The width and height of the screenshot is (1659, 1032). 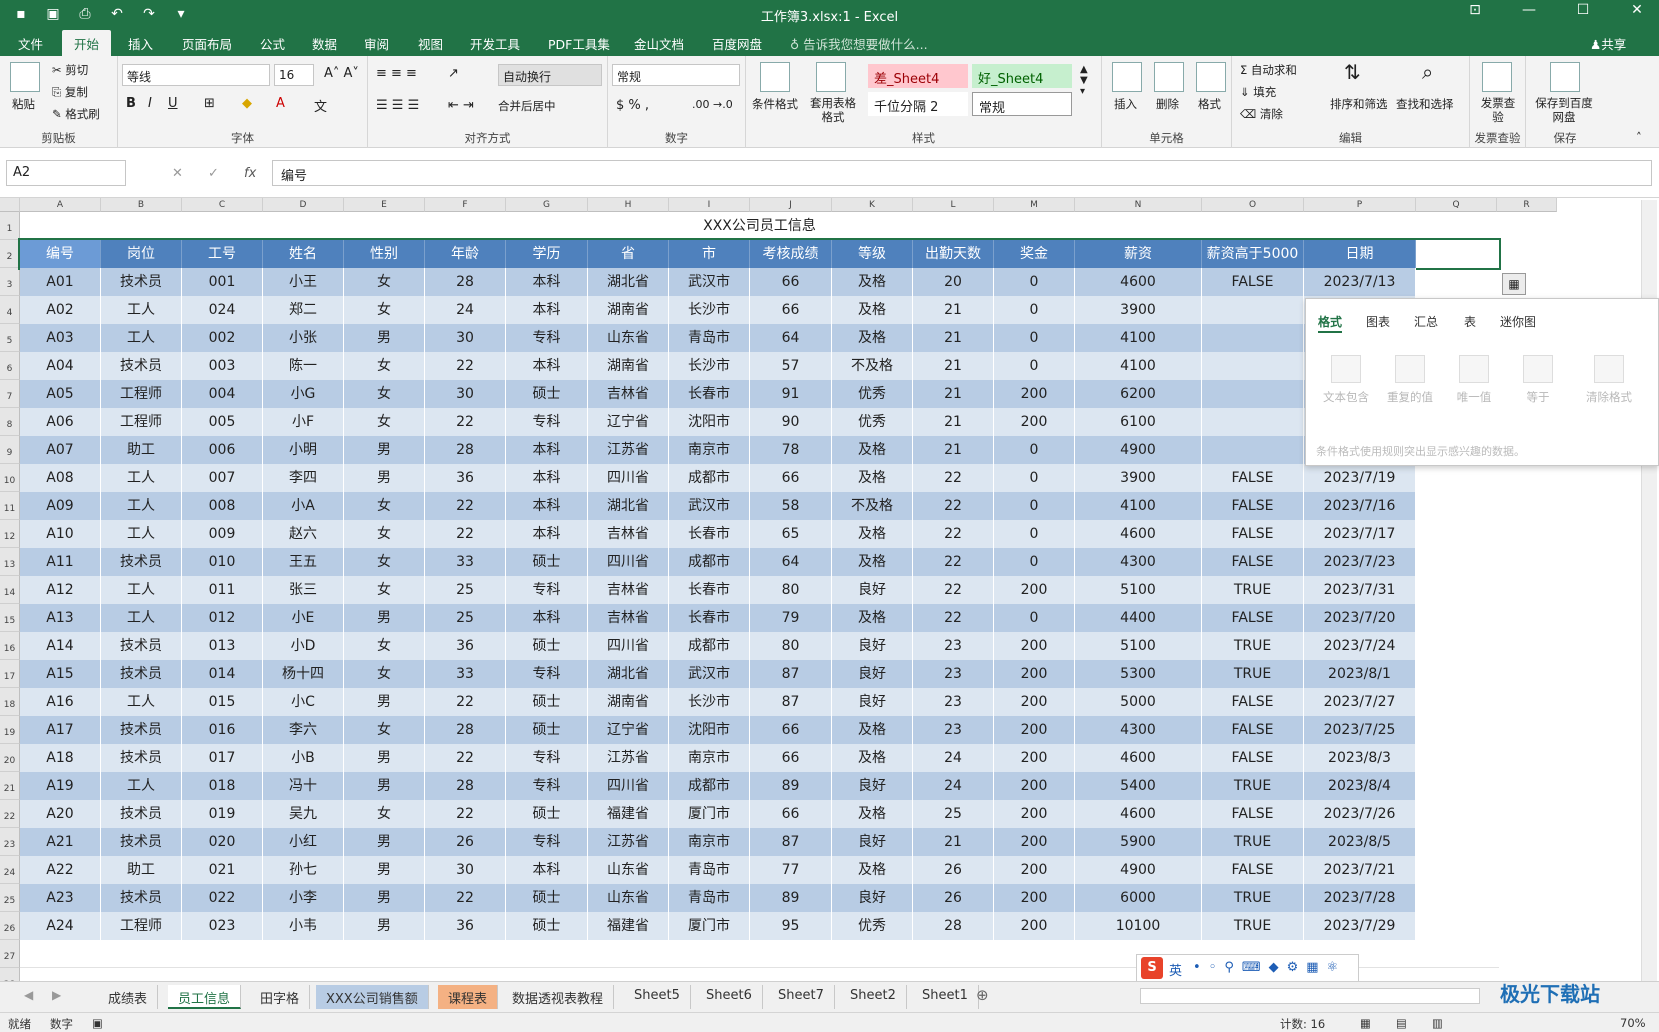 I want to click on table-cell: 及格, so click(x=872, y=758).